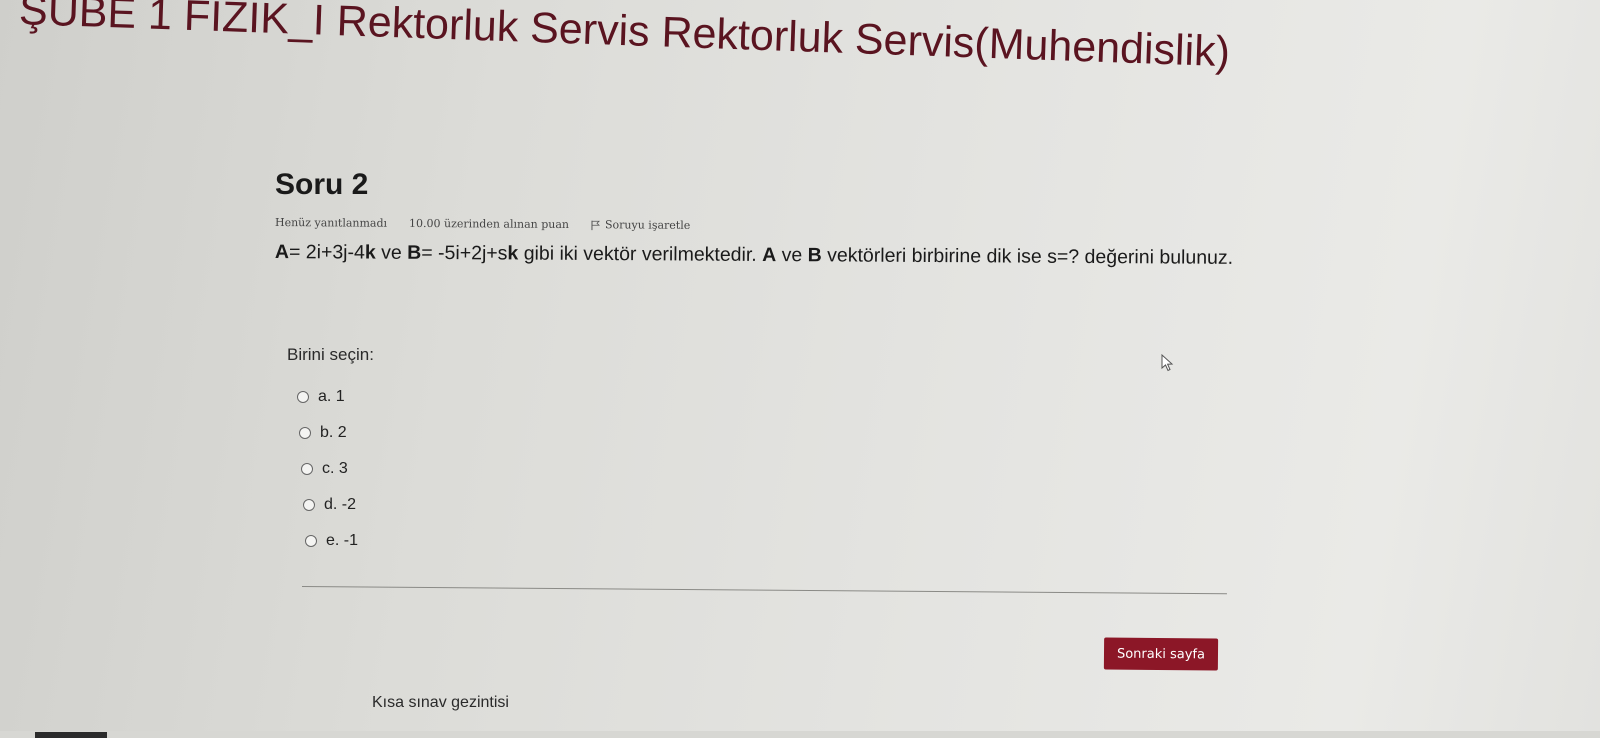 The image size is (1600, 738). I want to click on next-page-button: Sonraki sayfa, so click(1161, 654).